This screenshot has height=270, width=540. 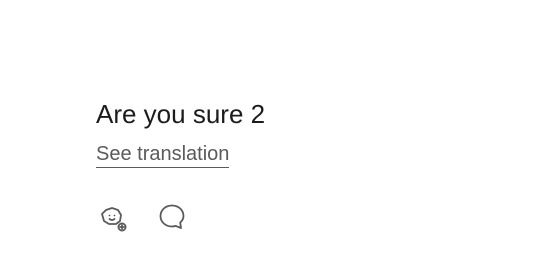 I want to click on post-actions, so click(x=180, y=217).